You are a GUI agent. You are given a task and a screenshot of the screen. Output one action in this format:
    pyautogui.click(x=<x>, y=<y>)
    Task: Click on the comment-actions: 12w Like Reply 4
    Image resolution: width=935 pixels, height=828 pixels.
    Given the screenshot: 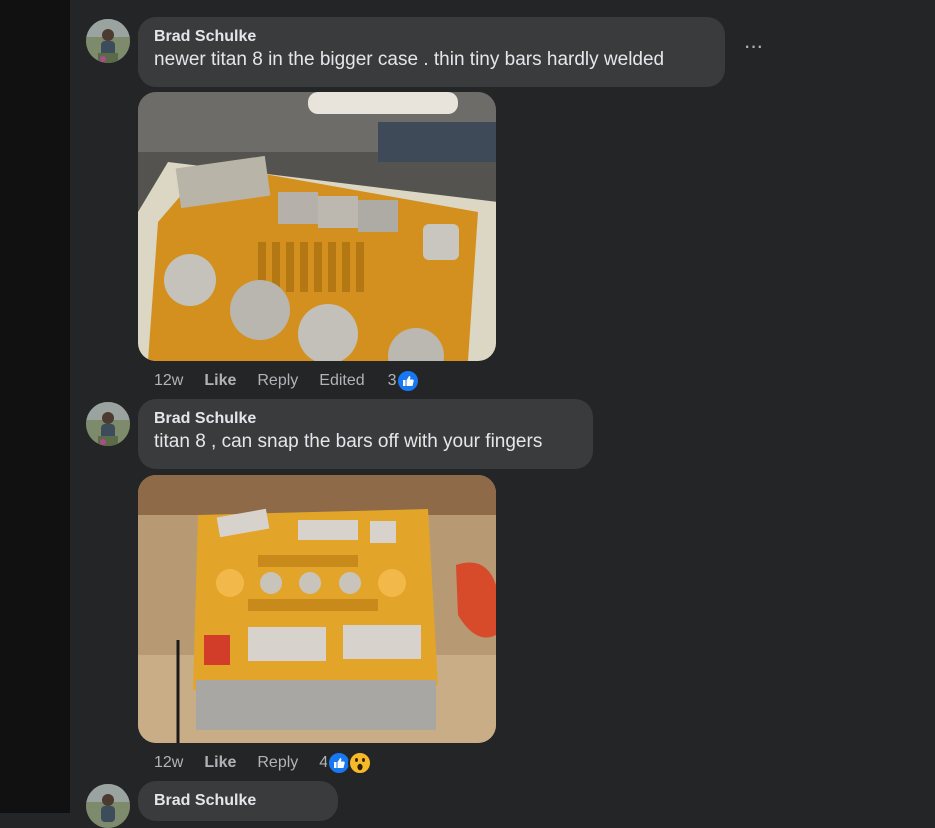 What is the action you would take?
    pyautogui.click(x=263, y=763)
    